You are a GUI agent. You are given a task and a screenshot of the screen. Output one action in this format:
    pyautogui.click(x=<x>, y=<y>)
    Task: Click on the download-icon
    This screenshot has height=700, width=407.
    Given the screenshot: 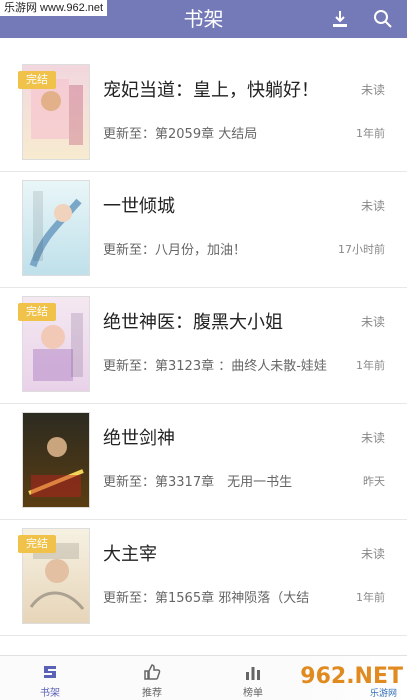 What is the action you would take?
    pyautogui.click(x=340, y=19)
    